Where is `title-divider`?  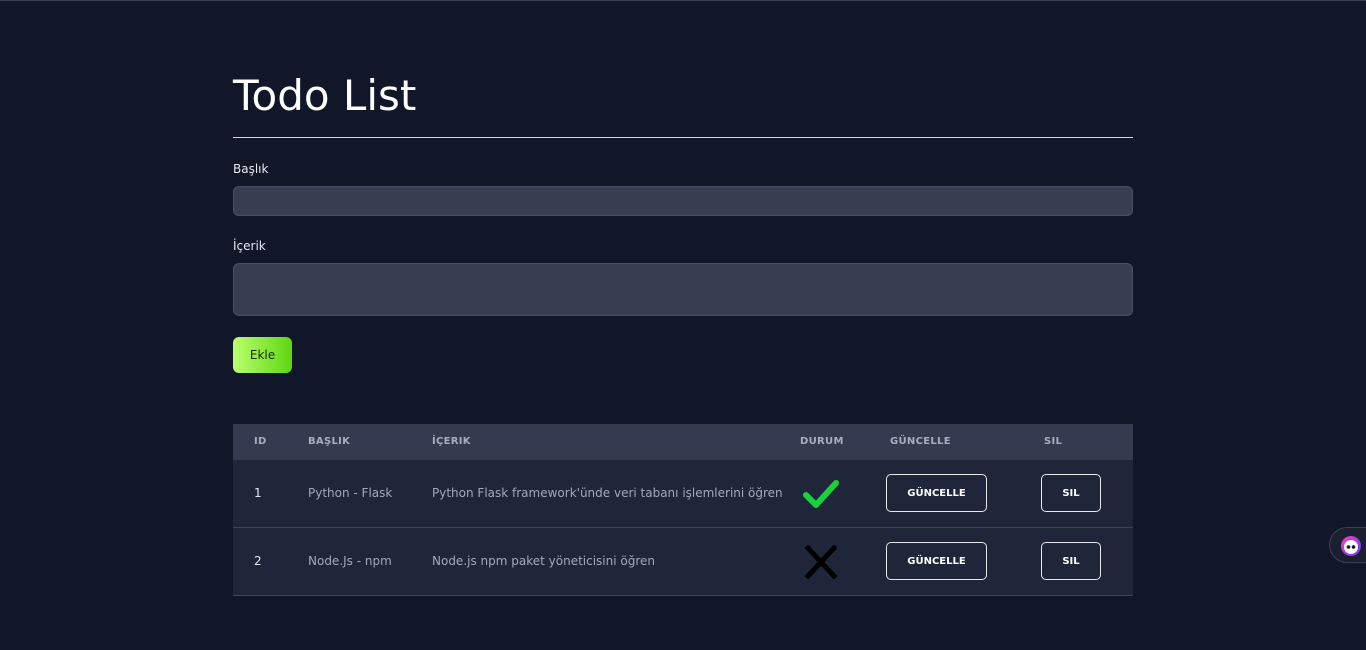 title-divider is located at coordinates (683, 137).